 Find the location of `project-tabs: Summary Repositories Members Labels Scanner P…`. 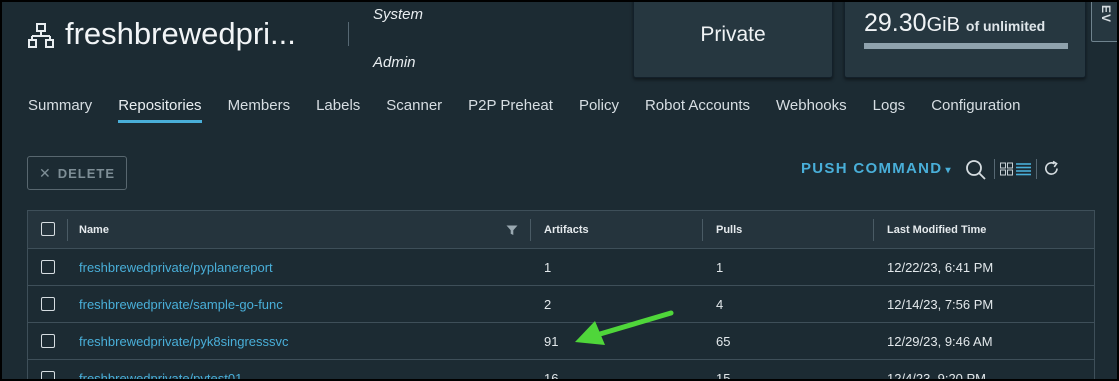

project-tabs: Summary Repositories Members Labels Scanner P… is located at coordinates (537, 111).